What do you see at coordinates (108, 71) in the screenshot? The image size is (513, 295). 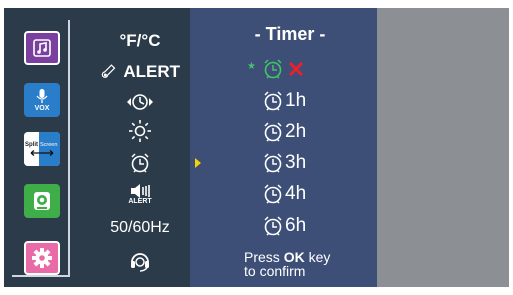 I see `thermometer-icon` at bounding box center [108, 71].